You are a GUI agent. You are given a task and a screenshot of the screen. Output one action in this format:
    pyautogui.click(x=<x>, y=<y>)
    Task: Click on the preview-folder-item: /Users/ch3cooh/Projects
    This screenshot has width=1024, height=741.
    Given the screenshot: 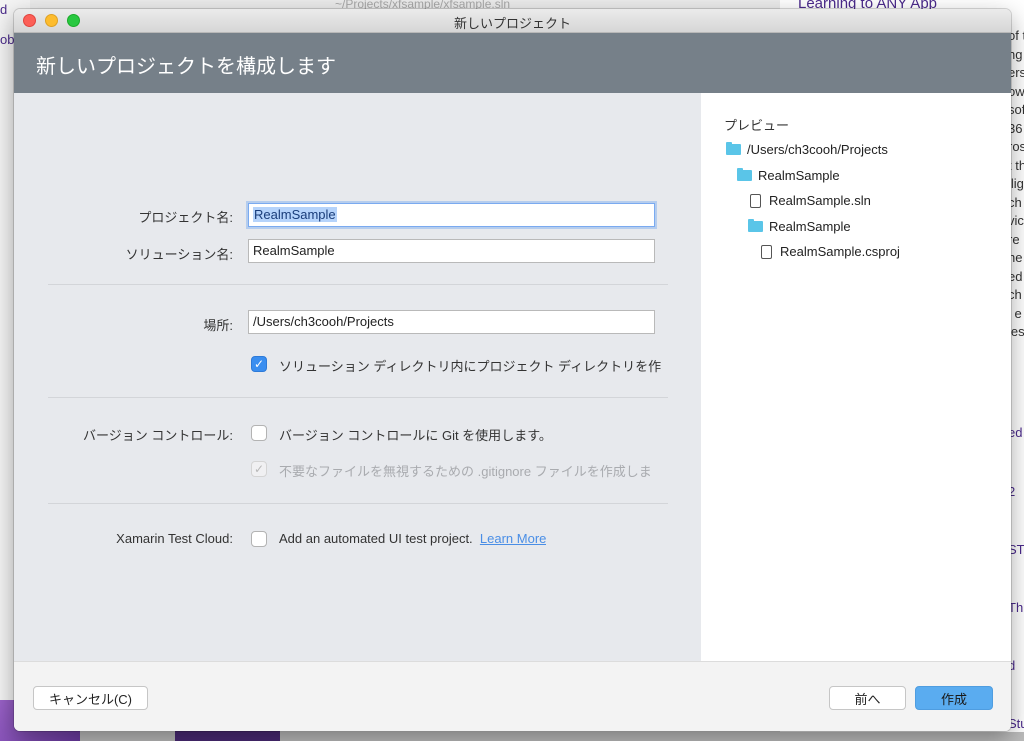 What is the action you would take?
    pyautogui.click(x=807, y=149)
    